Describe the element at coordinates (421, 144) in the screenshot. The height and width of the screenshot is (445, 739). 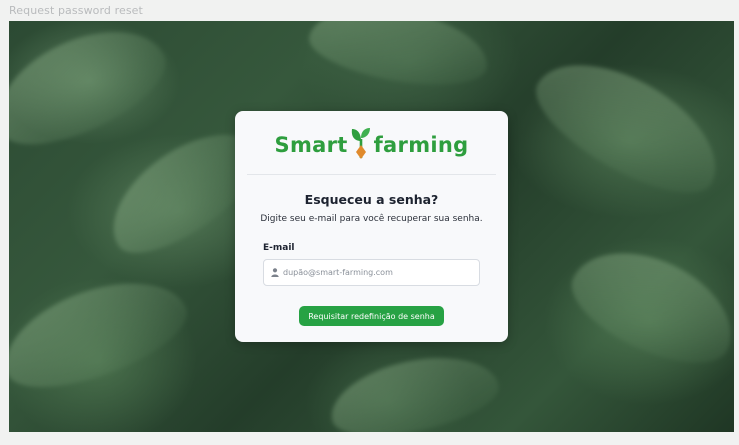
I see `logo-word-right: farming` at that location.